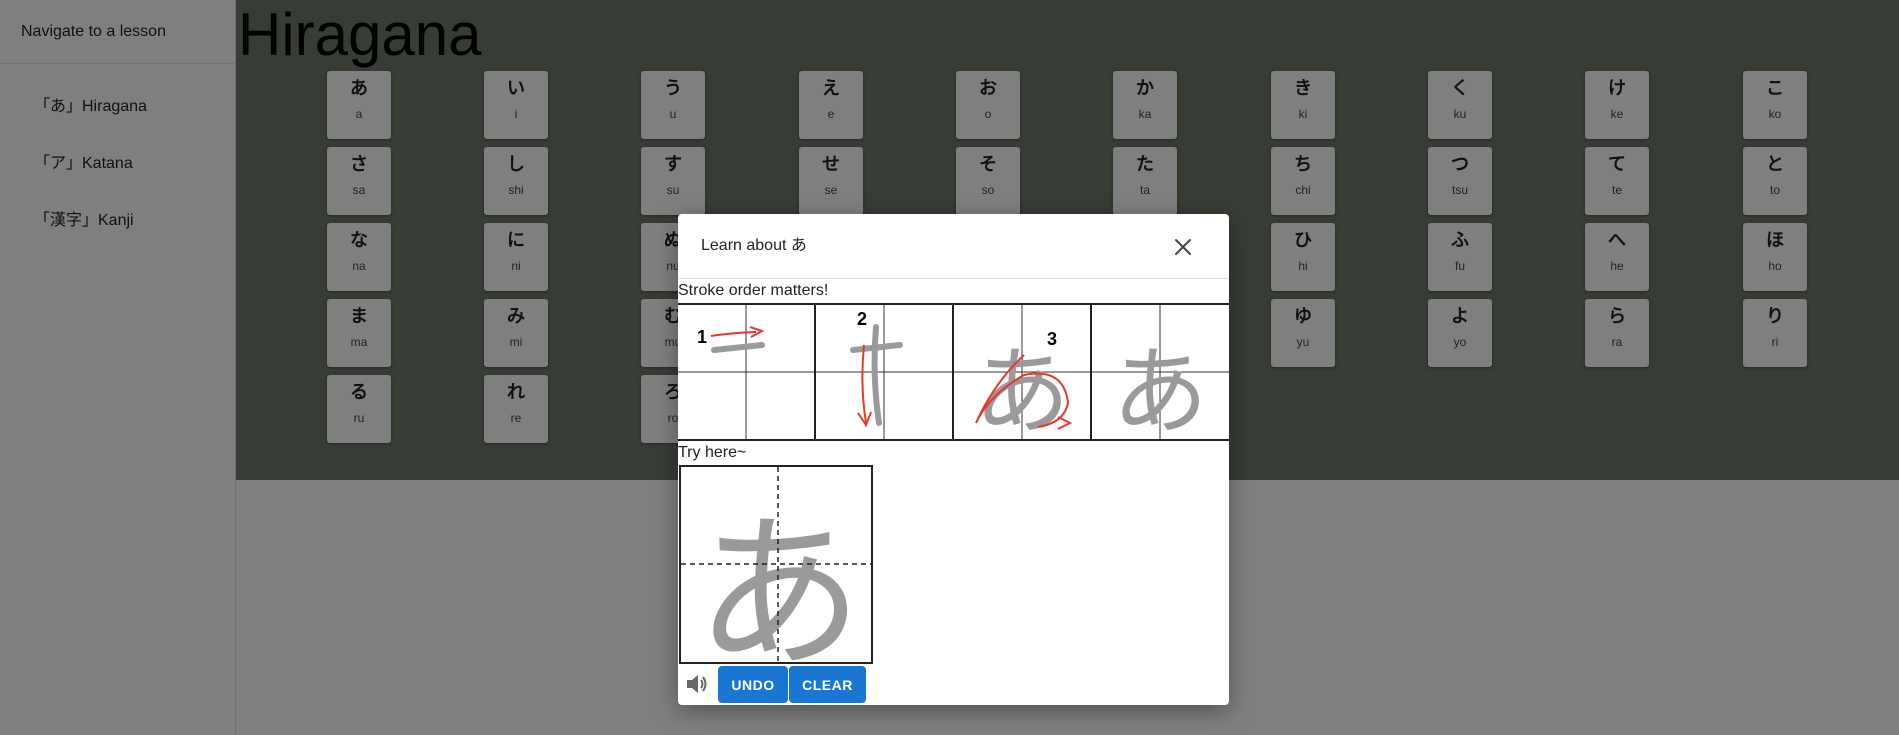 The width and height of the screenshot is (1899, 735). What do you see at coordinates (1052, 339) in the screenshot?
I see `stroke-number-3: 3` at bounding box center [1052, 339].